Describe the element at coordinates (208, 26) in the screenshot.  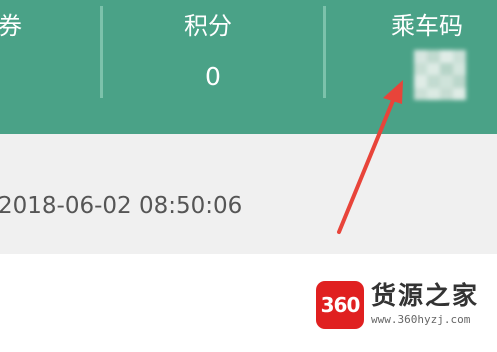
I see `points-label: 积分` at that location.